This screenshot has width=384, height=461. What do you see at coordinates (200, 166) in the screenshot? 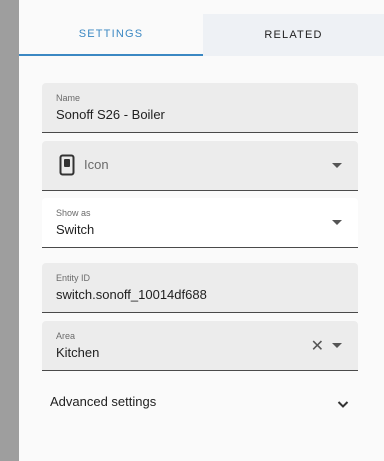
I see `icon-picker-field: Icon` at bounding box center [200, 166].